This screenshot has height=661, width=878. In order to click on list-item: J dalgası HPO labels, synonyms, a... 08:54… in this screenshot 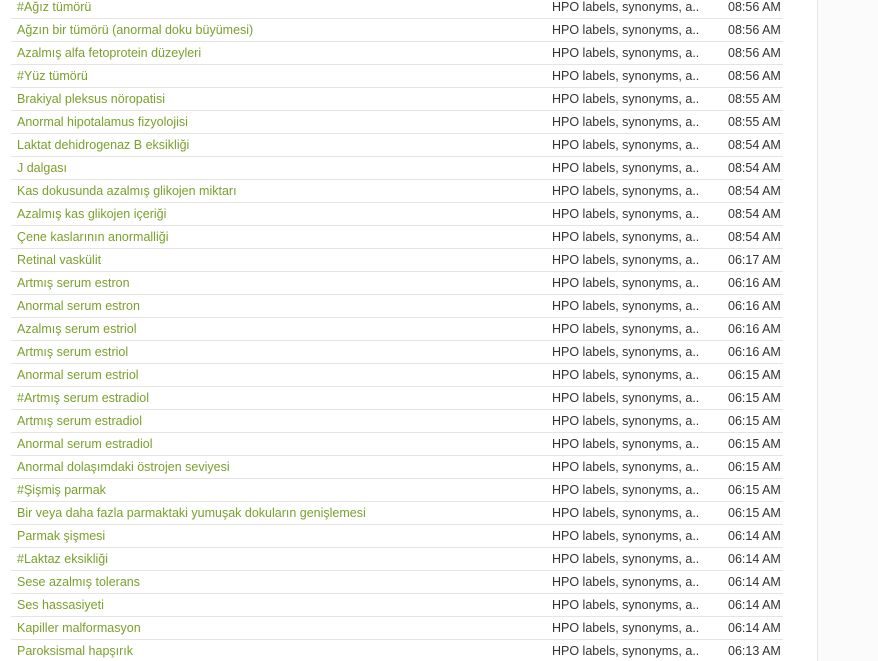, I will do `click(397, 168)`.